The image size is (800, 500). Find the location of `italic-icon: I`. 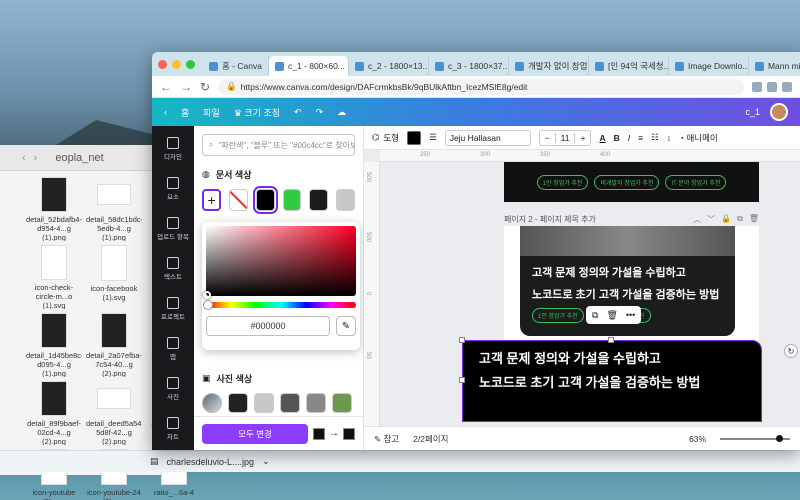

italic-icon: I is located at coordinates (629, 138).